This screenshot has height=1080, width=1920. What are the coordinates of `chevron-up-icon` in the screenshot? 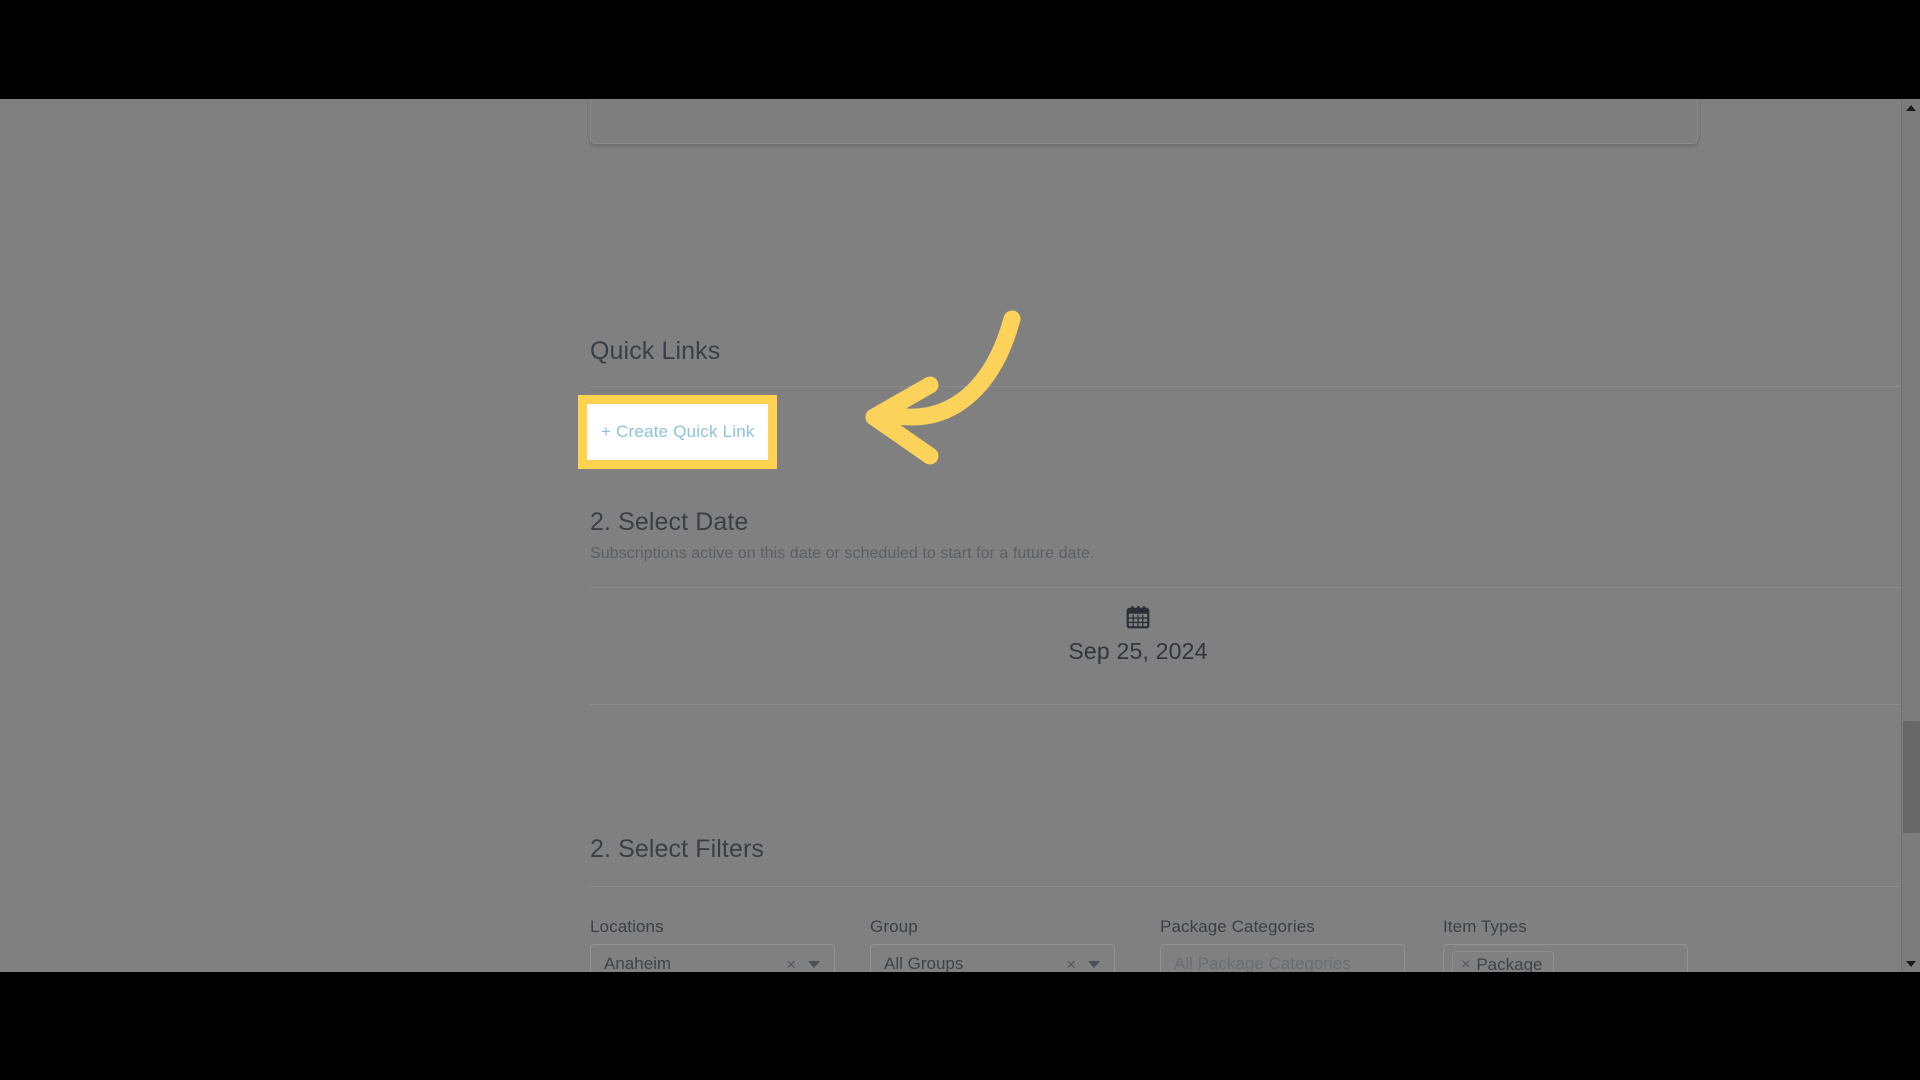 It's located at (1911, 107).